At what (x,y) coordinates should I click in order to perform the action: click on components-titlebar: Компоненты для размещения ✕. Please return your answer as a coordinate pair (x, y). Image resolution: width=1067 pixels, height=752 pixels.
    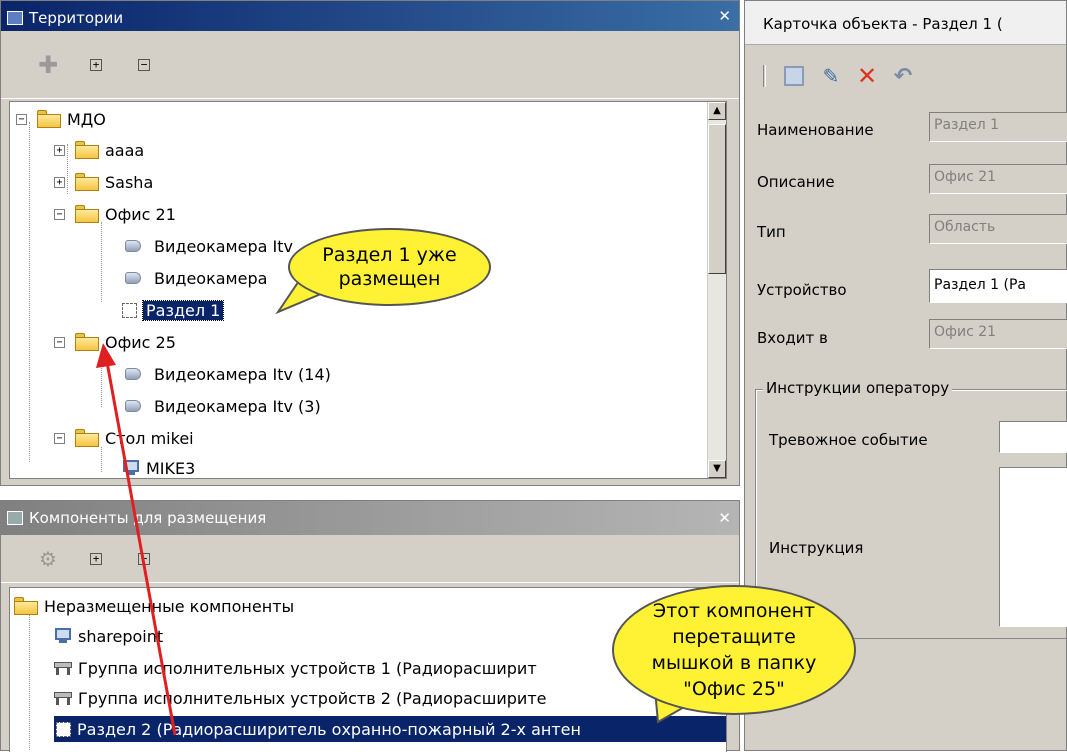
    Looking at the image, I should click on (370, 518).